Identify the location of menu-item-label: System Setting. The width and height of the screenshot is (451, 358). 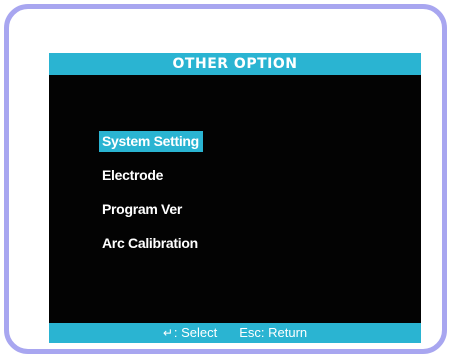
(151, 141).